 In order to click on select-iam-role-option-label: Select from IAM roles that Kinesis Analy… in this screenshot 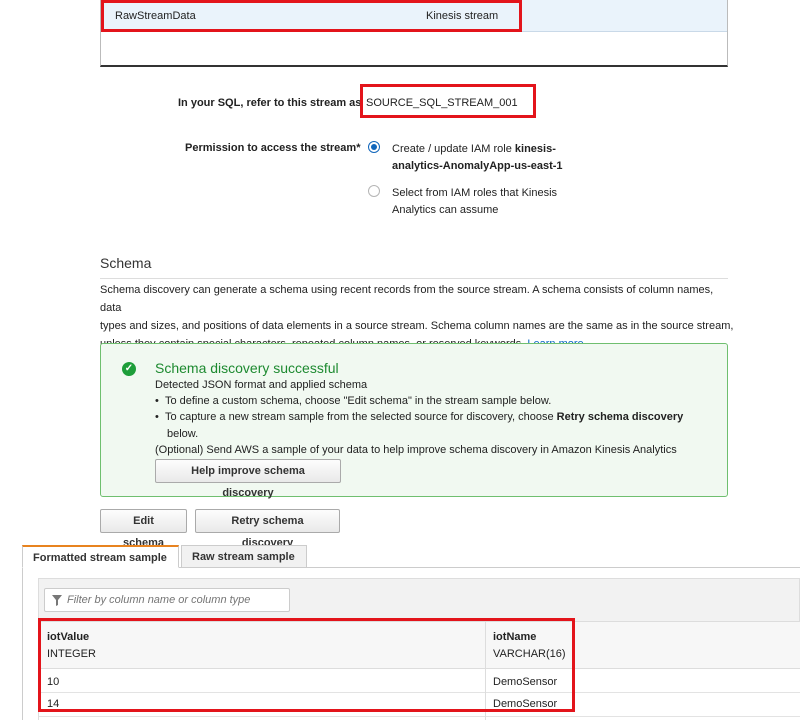, I will do `click(474, 202)`.